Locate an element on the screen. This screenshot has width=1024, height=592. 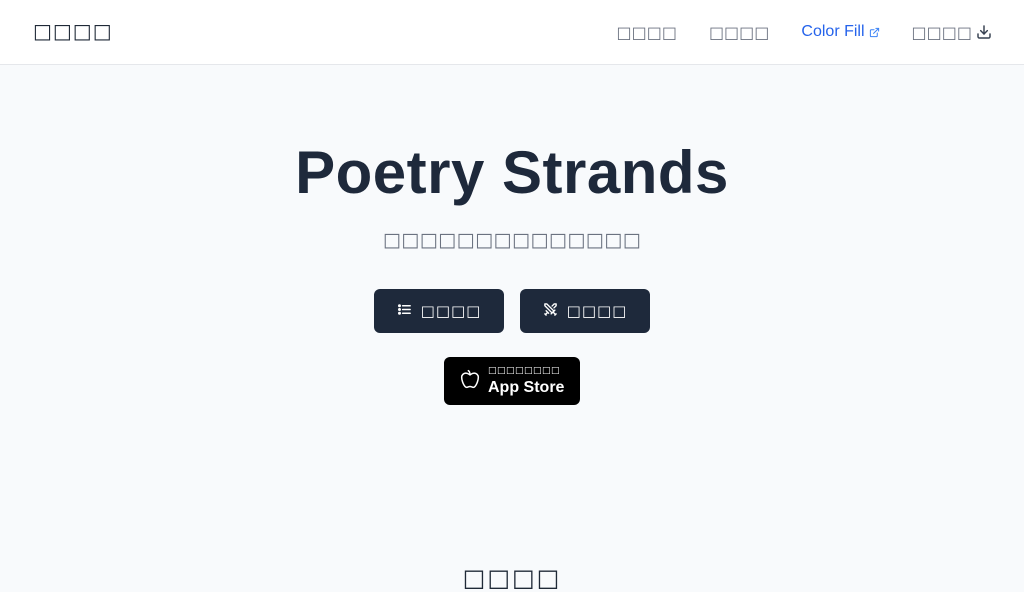
nav-item-1: □□□□ is located at coordinates (646, 32).